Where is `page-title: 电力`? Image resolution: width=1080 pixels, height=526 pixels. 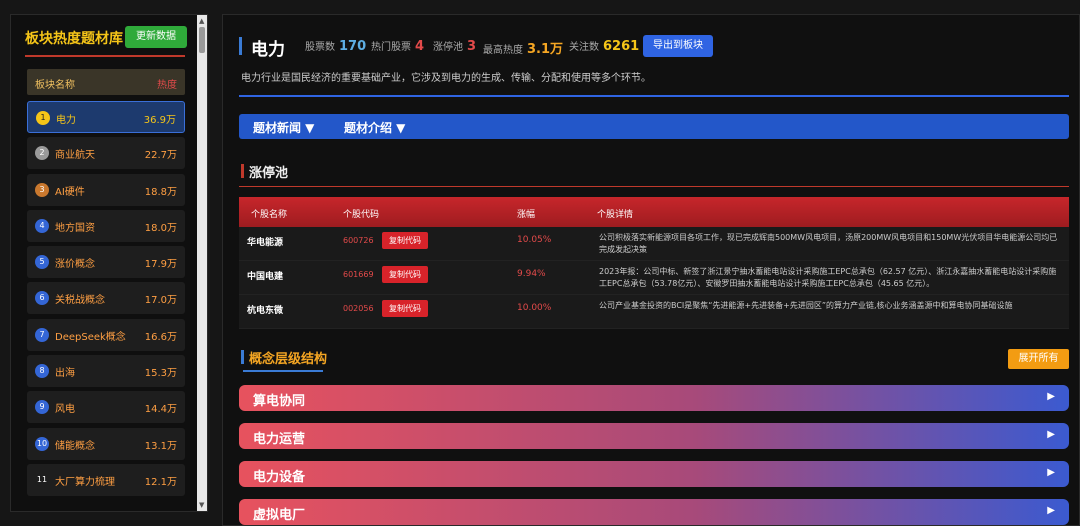 page-title: 电力 is located at coordinates (268, 50).